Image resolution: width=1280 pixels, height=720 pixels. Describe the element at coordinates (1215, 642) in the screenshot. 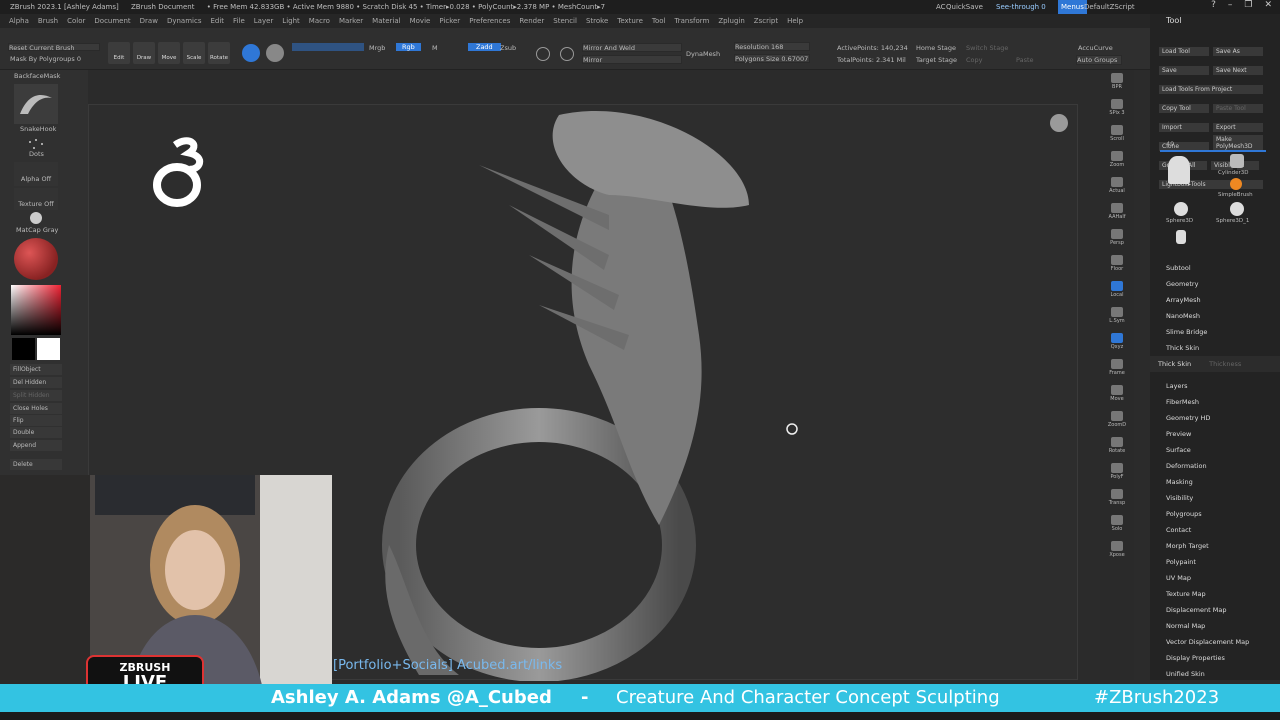

I see `section-vector-displacement-map: Vector Displacement Map` at that location.